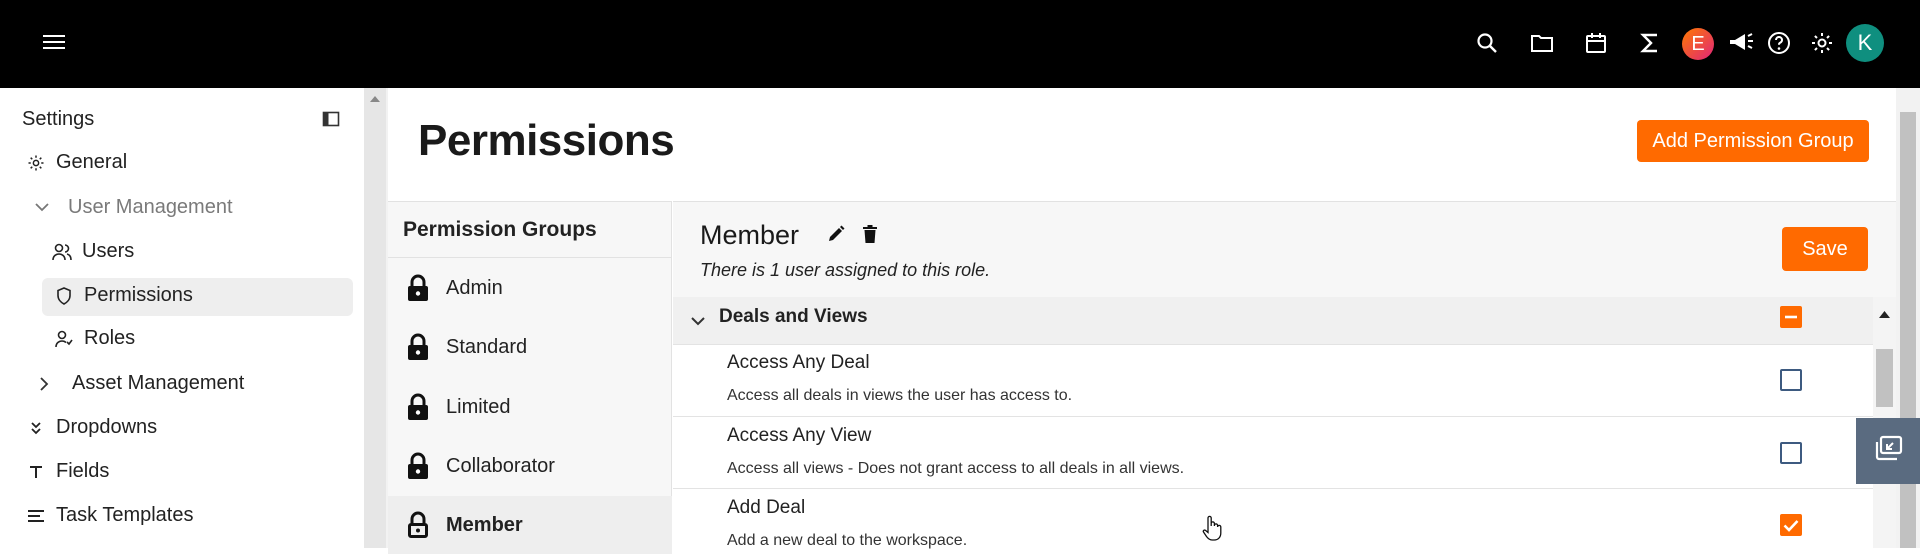 The width and height of the screenshot is (1920, 554). I want to click on divider, so click(530, 257).